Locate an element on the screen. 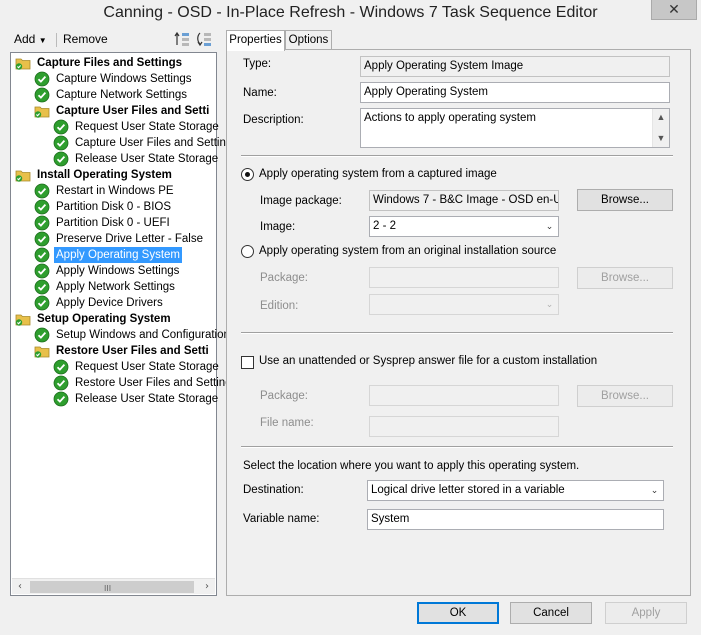 This screenshot has height=635, width=701. image-package-field: Windows 7 - B&C Image - OSD en-US is located at coordinates (464, 200).